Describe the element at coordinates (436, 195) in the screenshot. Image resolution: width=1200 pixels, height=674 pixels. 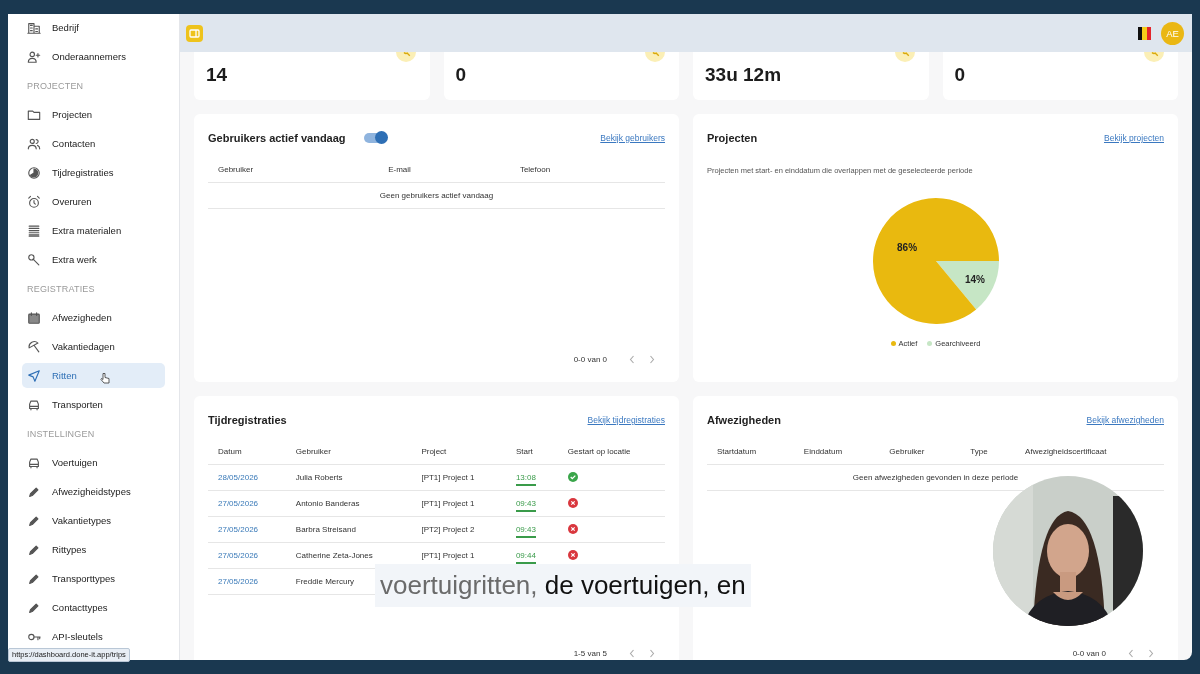
I see `empty-message: Geen gebruikers actief vandaag` at that location.